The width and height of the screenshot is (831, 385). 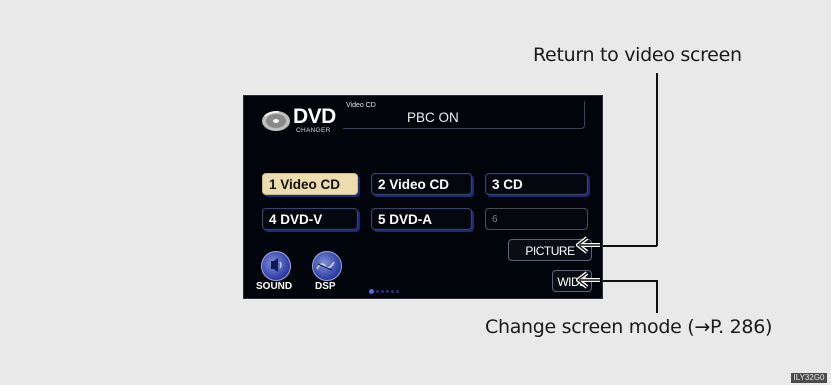 What do you see at coordinates (637, 55) in the screenshot?
I see `return-callout: Return to video screen` at bounding box center [637, 55].